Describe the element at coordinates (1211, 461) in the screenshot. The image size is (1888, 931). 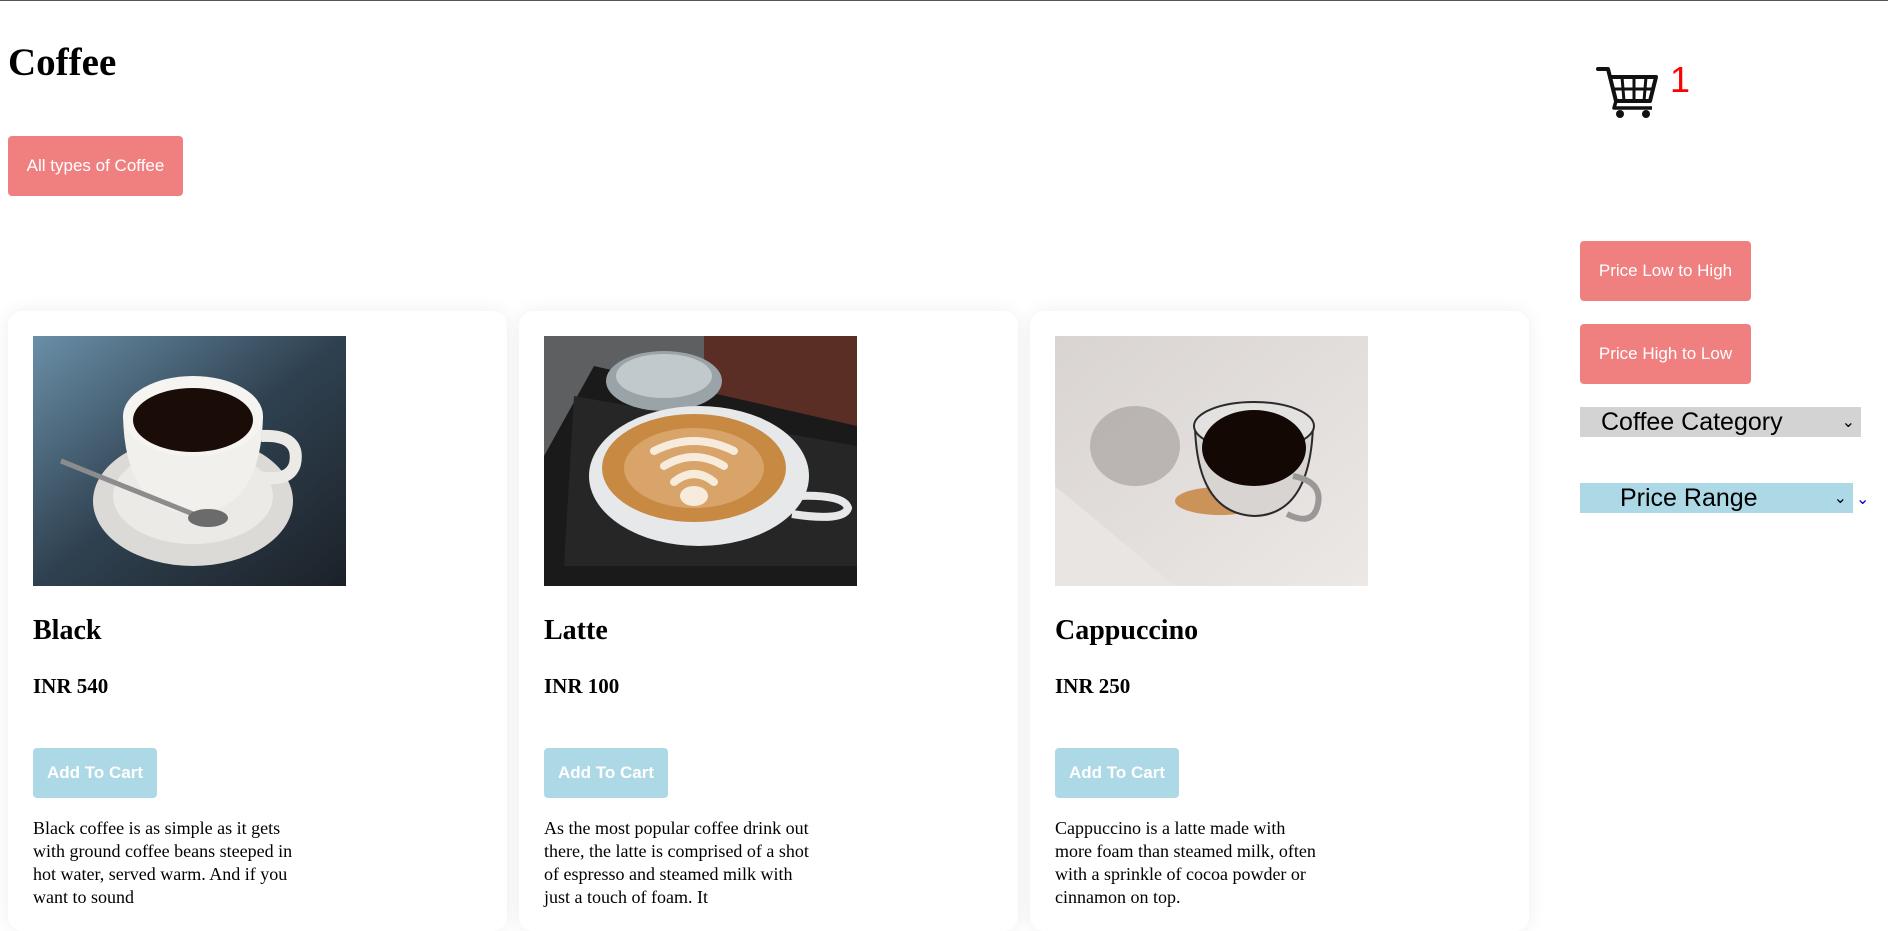
I see `product-image-cappuccino` at that location.